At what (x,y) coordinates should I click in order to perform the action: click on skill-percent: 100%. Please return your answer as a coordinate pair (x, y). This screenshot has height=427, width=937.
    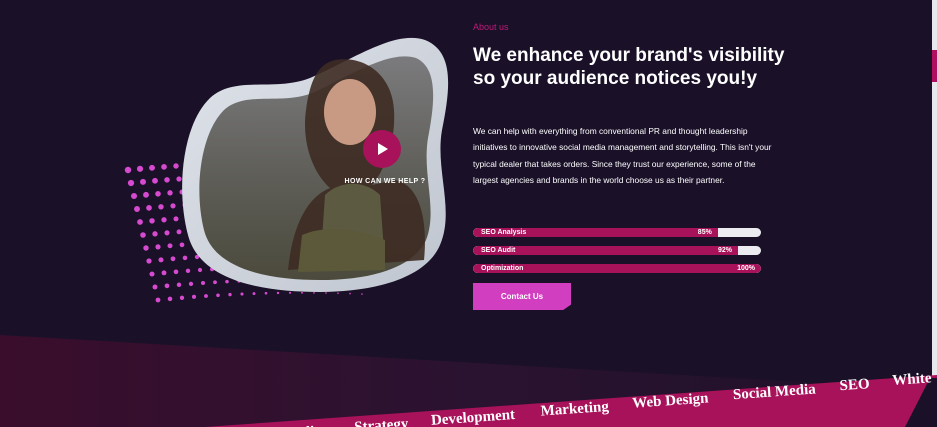
    Looking at the image, I should click on (746, 268).